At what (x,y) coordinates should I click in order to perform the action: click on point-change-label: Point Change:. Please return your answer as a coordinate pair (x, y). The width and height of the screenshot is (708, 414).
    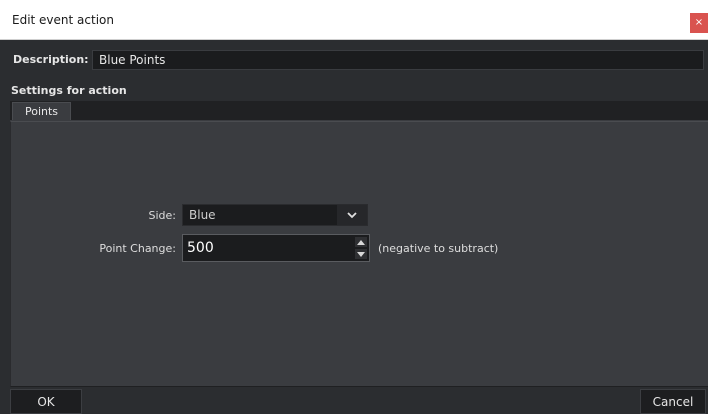
    Looking at the image, I should click on (137, 248).